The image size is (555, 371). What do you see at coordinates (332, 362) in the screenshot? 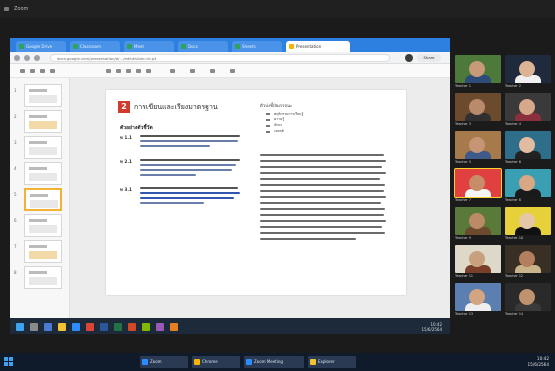
I see `taskbar-app: Explorer` at bounding box center [332, 362].